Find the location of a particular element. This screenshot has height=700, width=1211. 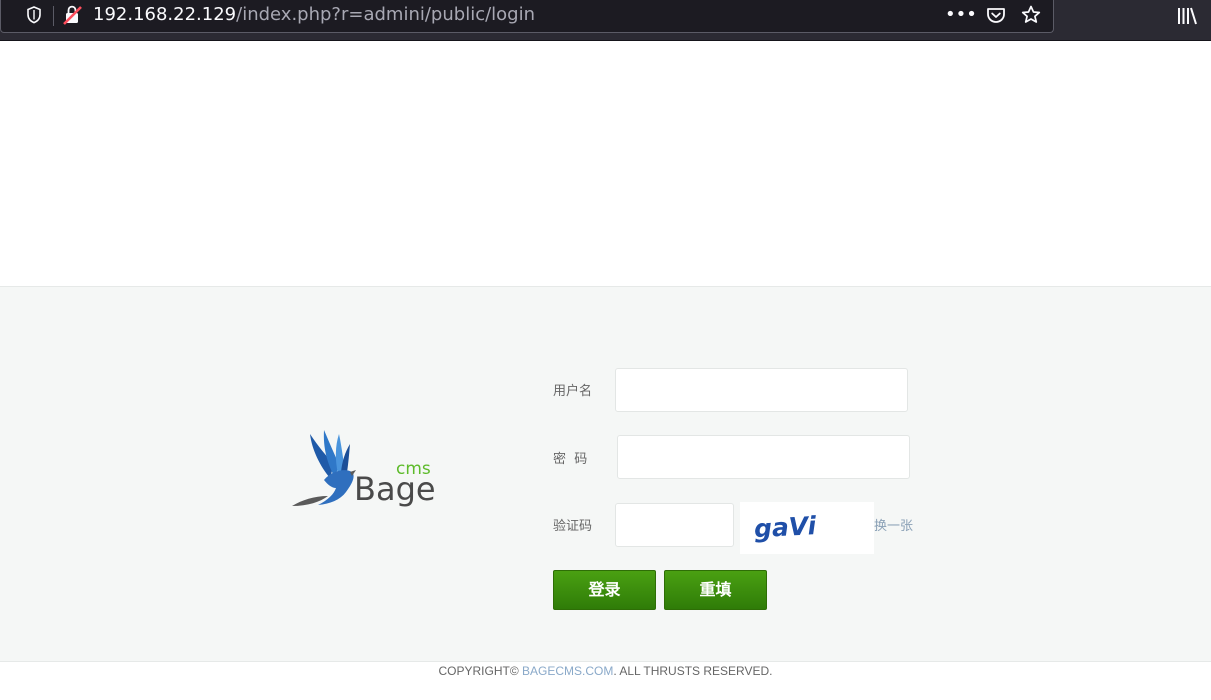

copyright-suffix: . ALL THRUSTS RESERVED. is located at coordinates (693, 671).